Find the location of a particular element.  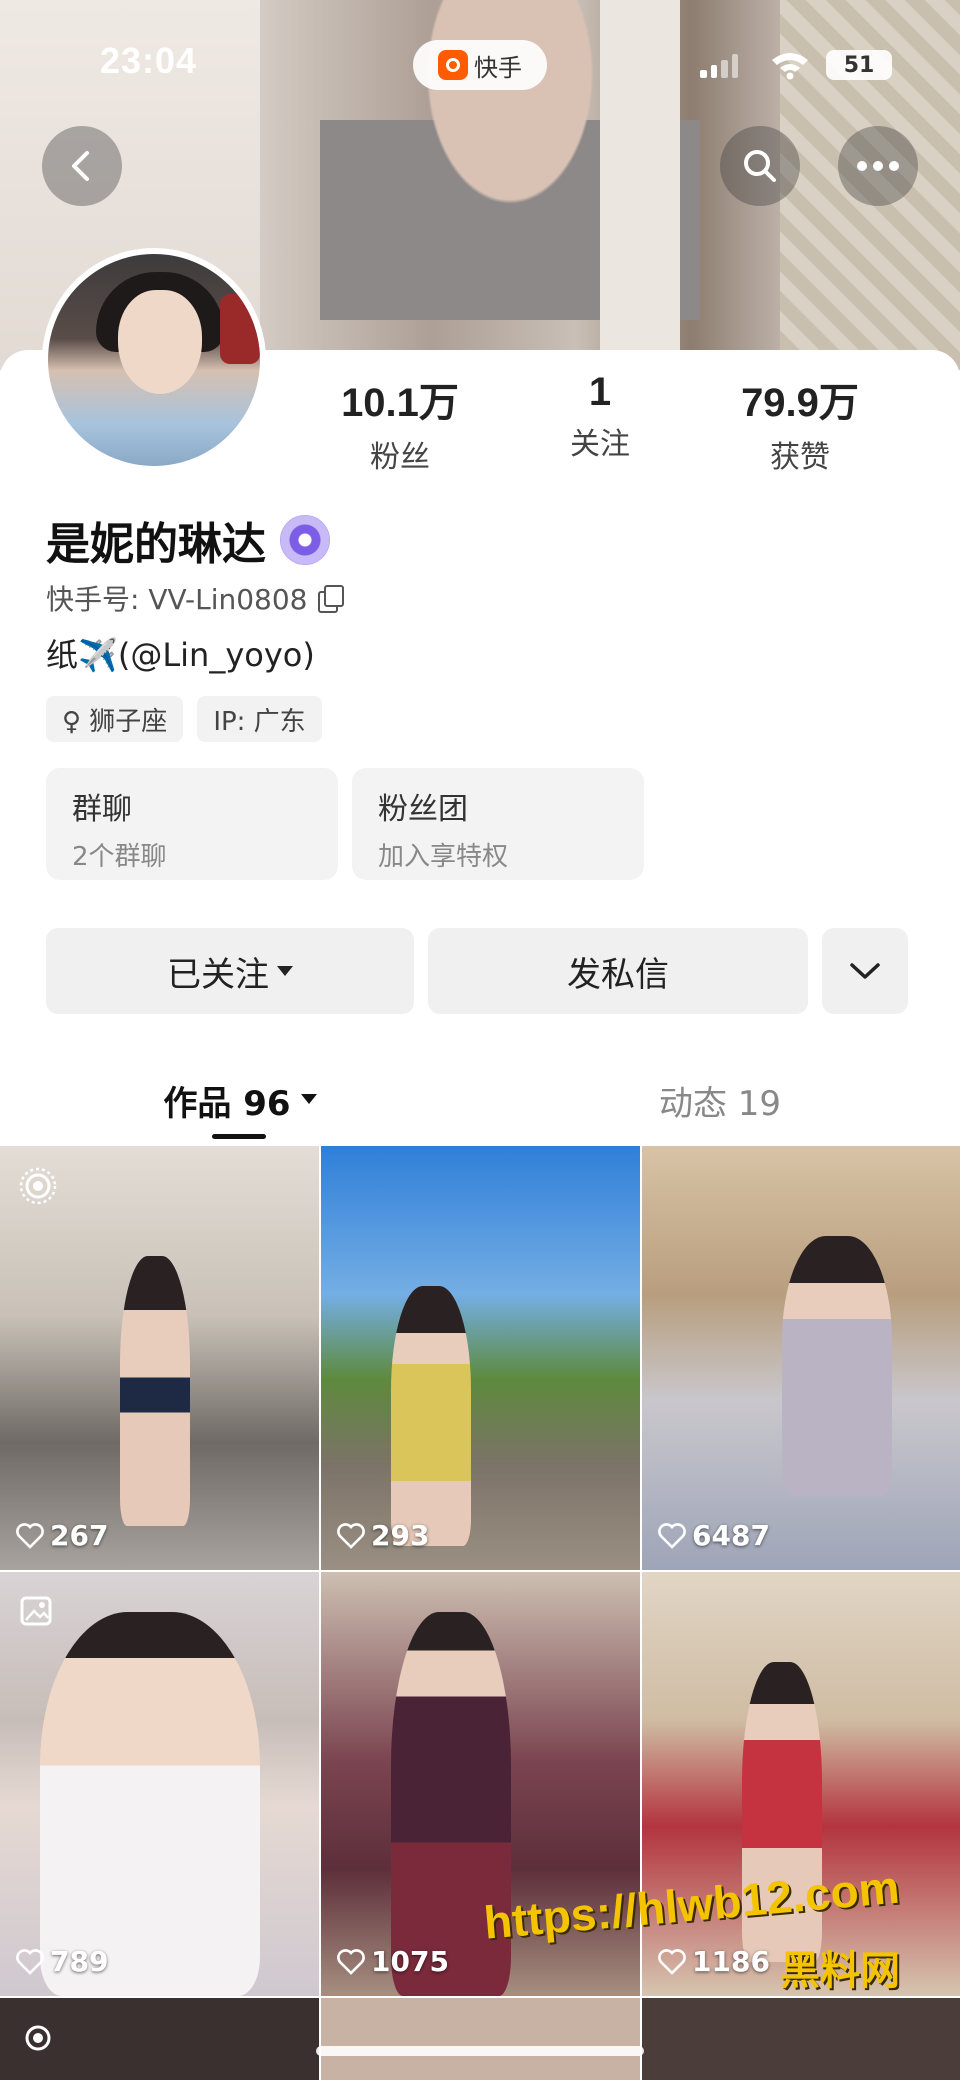

expand-recommendations-button is located at coordinates (865, 971).